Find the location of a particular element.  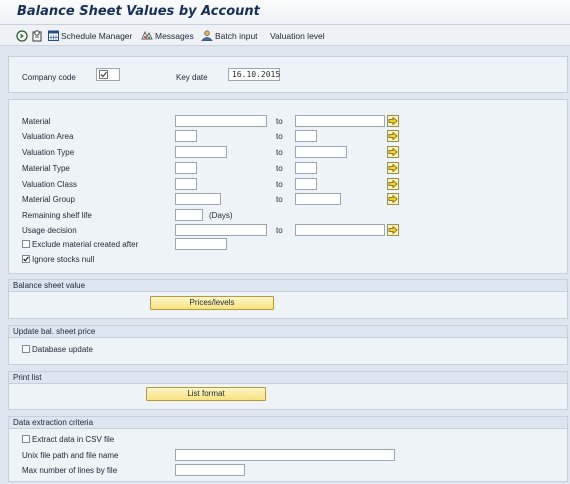

page-title: Balance Sheet Values by Account is located at coordinates (138, 11).